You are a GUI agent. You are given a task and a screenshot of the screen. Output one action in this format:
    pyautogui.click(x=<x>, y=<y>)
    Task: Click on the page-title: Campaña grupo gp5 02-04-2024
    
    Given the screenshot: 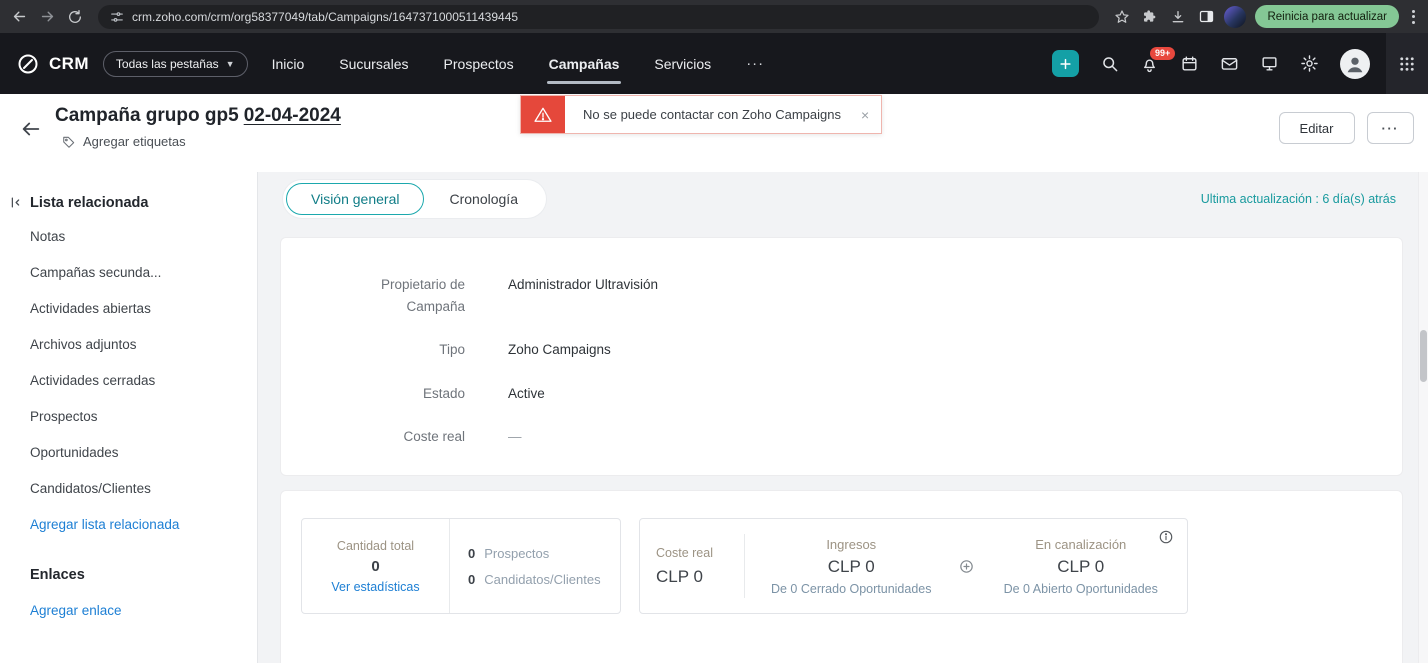 What is the action you would take?
    pyautogui.click(x=198, y=116)
    